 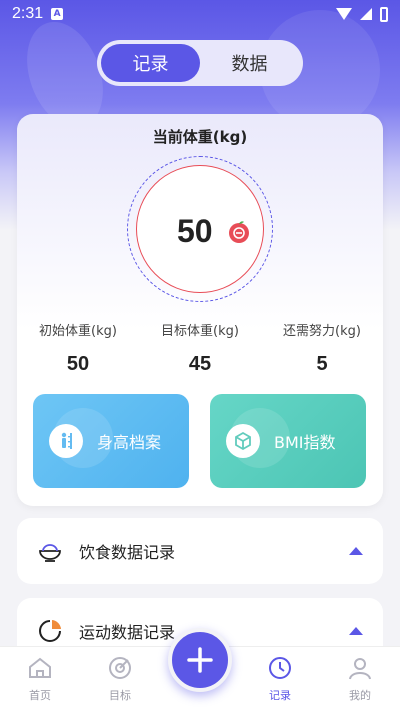 What do you see at coordinates (239, 232) in the screenshot?
I see `apple-icon` at bounding box center [239, 232].